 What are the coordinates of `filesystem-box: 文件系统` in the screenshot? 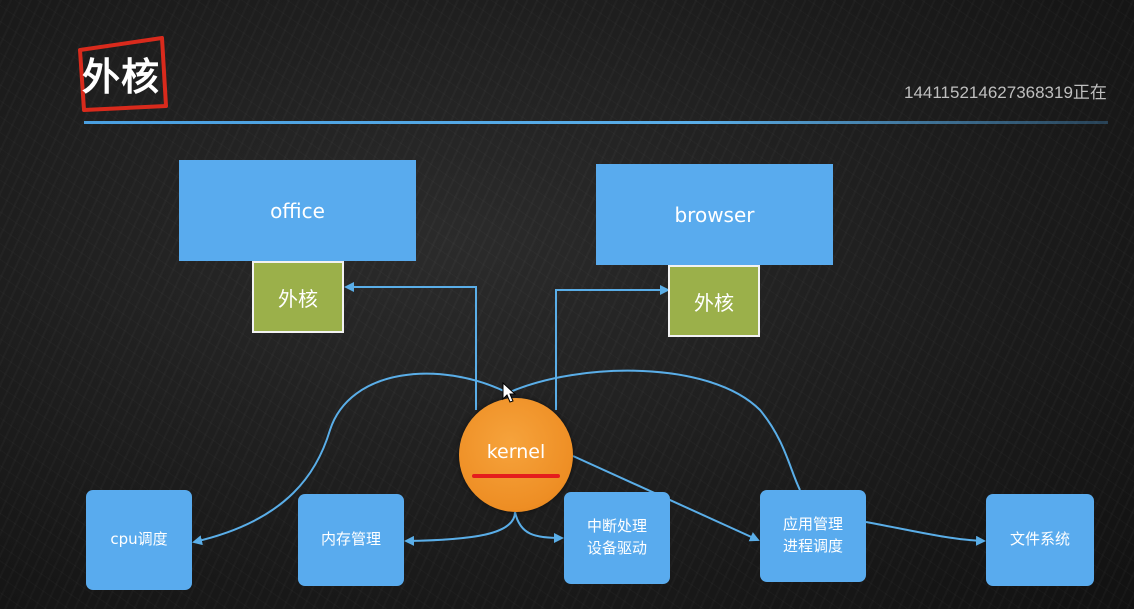 It's located at (1040, 540).